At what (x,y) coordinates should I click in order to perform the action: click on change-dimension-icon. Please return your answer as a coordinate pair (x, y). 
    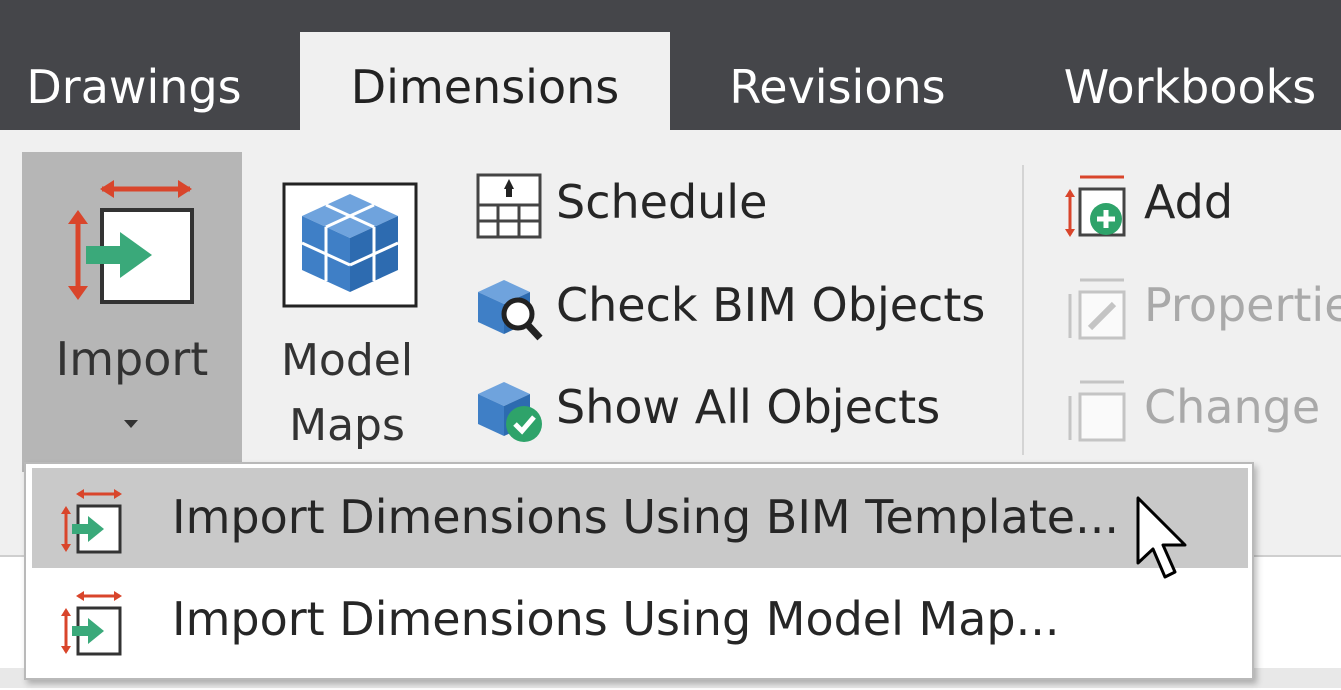
    Looking at the image, I should click on (1097, 411).